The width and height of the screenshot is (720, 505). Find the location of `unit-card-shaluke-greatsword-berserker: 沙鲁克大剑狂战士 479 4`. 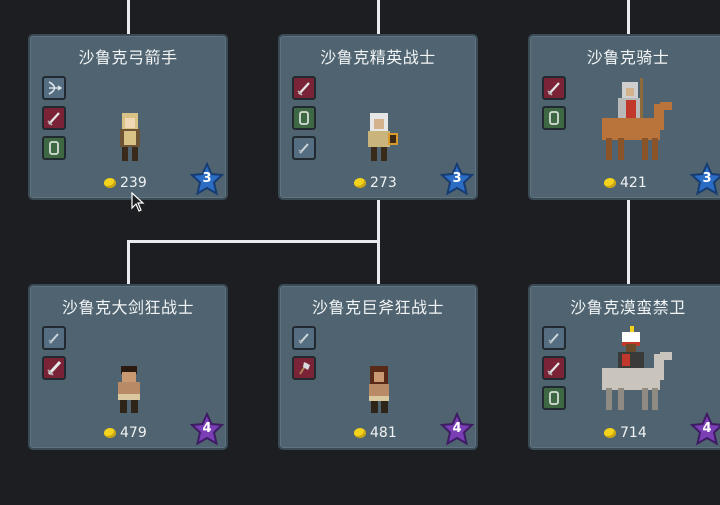

unit-card-shaluke-greatsword-berserker: 沙鲁克大剑狂战士 479 4 is located at coordinates (128, 367).